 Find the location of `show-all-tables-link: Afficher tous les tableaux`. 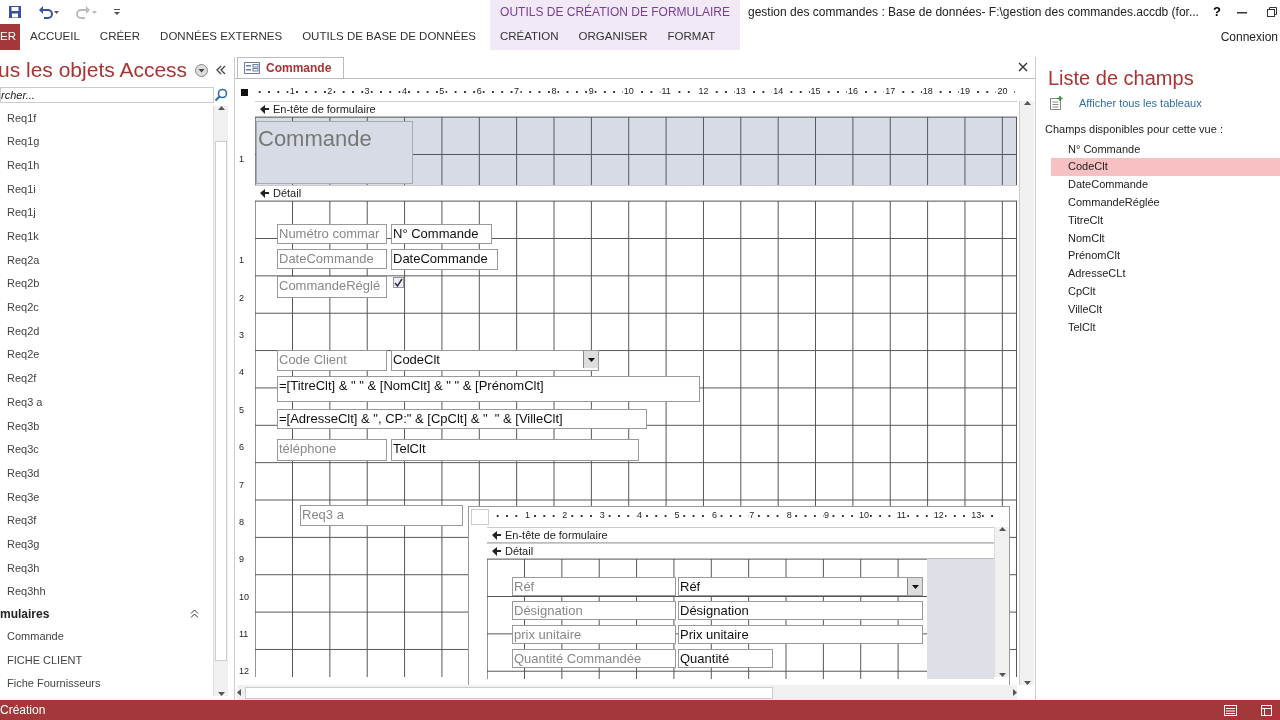

show-all-tables-link: Afficher tous les tableaux is located at coordinates (1140, 103).